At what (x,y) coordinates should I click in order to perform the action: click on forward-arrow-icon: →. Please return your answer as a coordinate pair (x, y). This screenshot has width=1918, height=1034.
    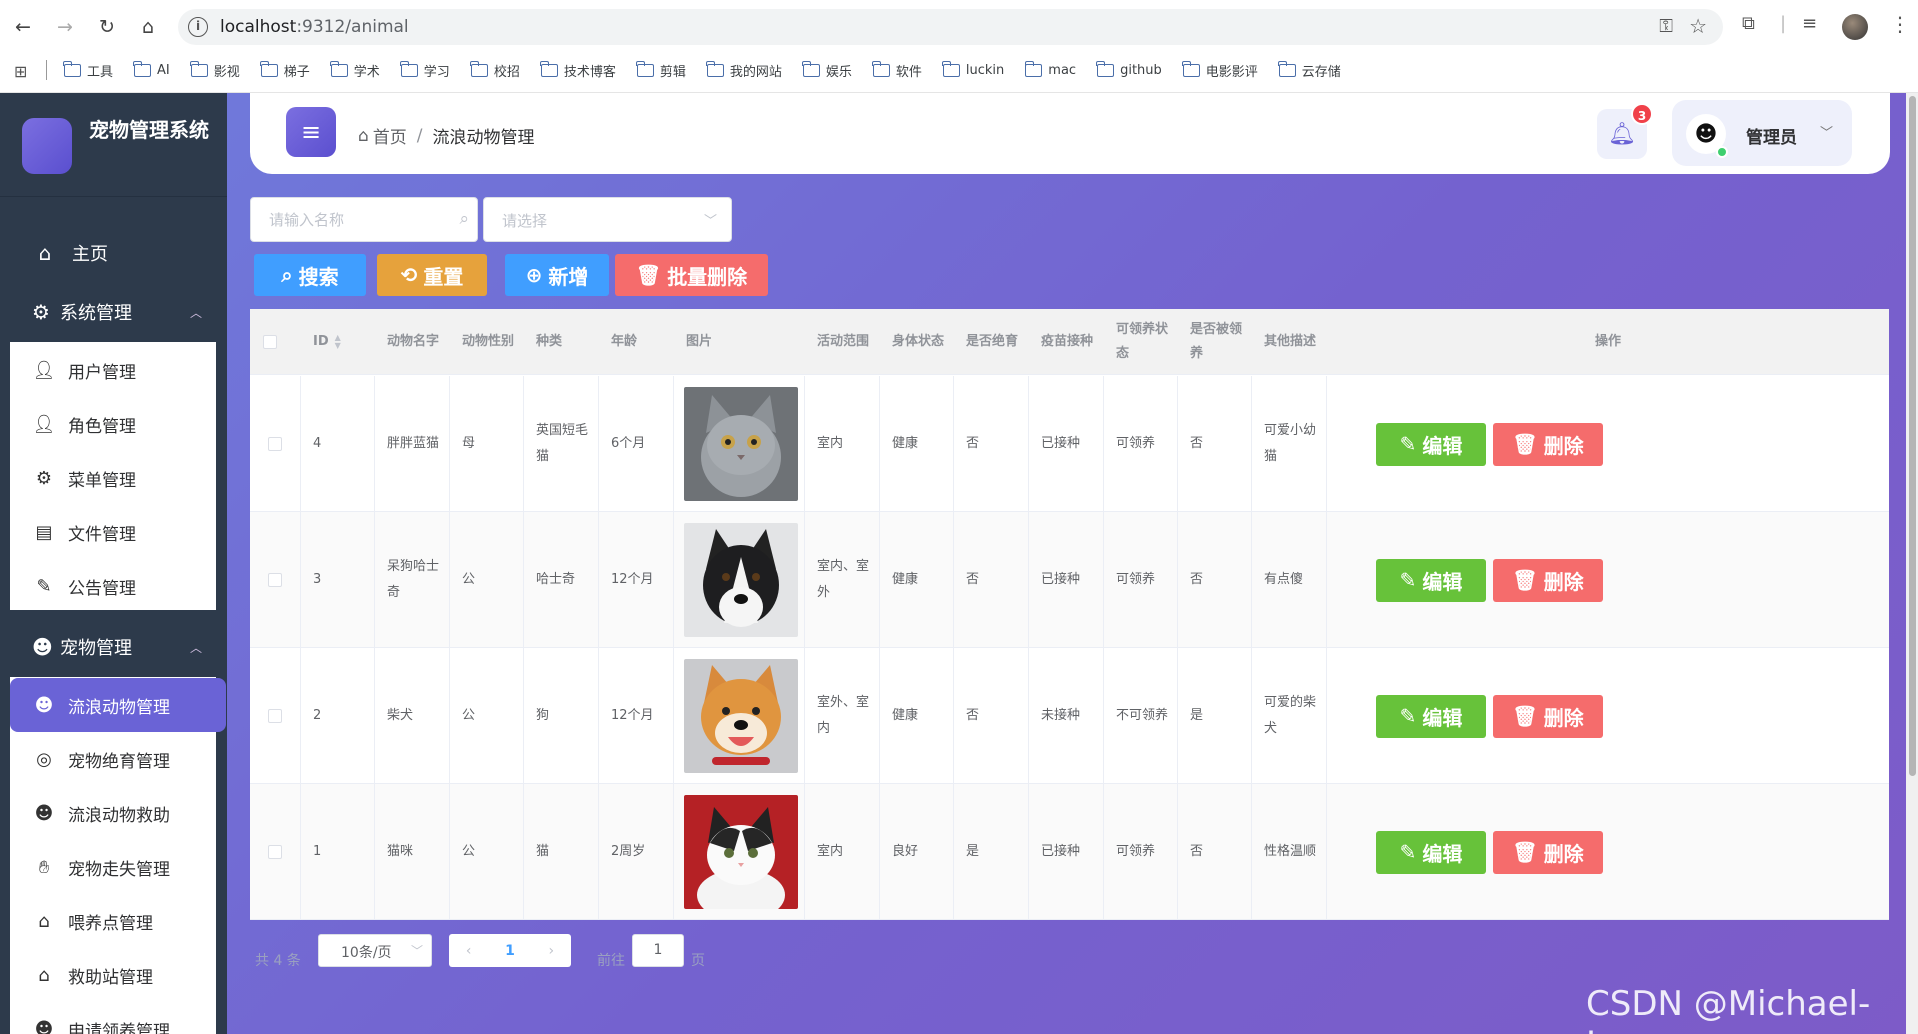
    Looking at the image, I should click on (65, 27).